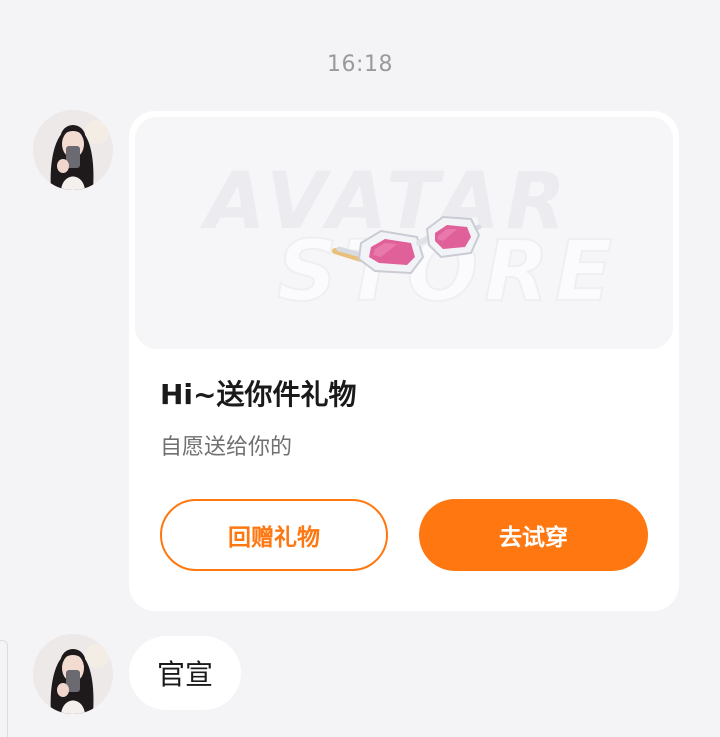 This screenshot has width=720, height=737. Describe the element at coordinates (533, 535) in the screenshot. I see `try-on-button: 去试穿` at that location.